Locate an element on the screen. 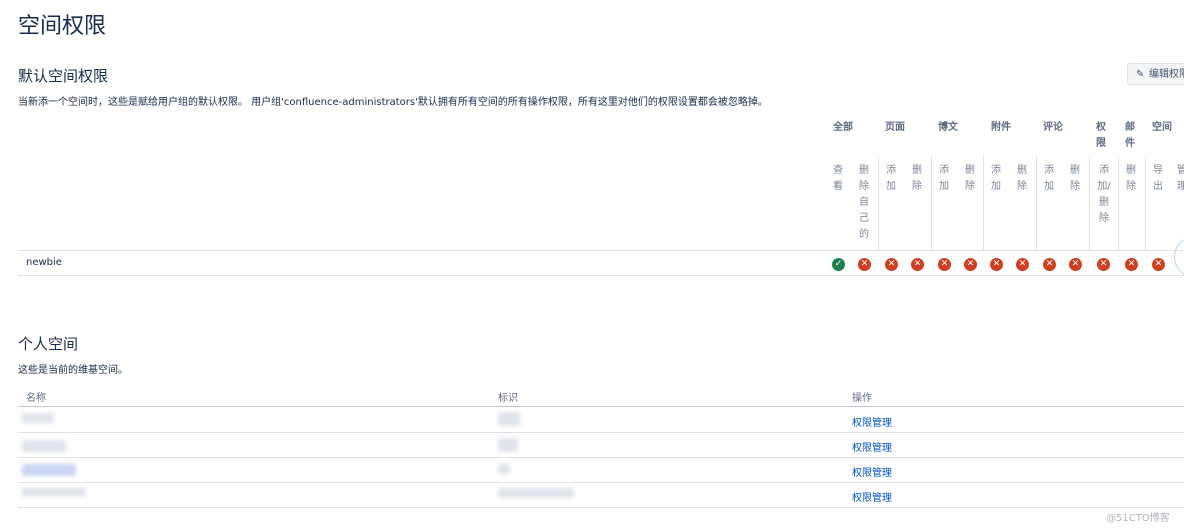  decorative-circle is located at coordinates (1179, 257).